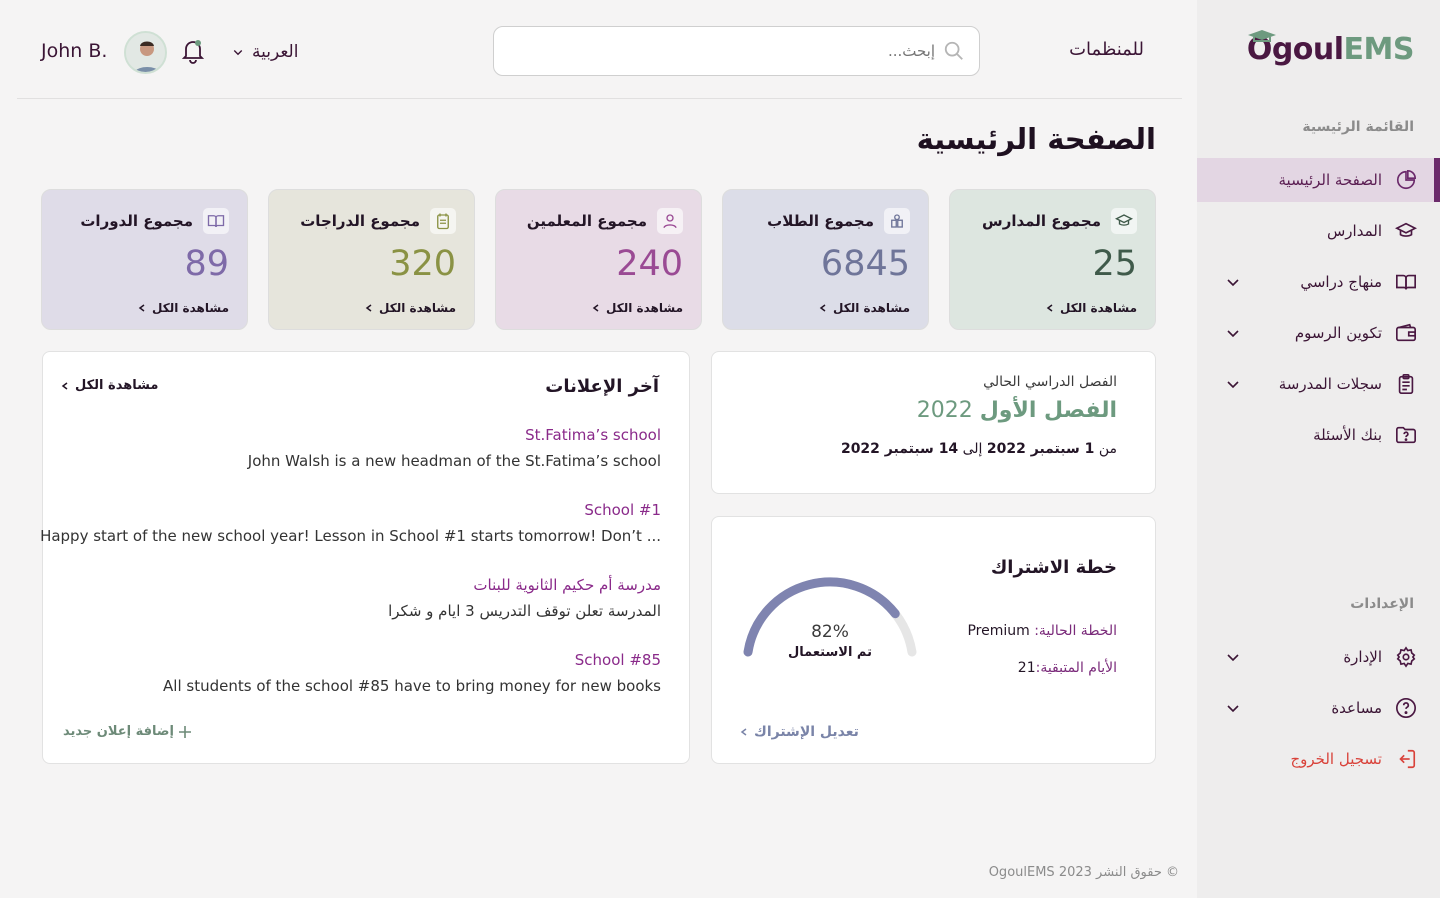 The height and width of the screenshot is (898, 1440). What do you see at coordinates (1114, 264) in the screenshot?
I see `stat-value: 25` at bounding box center [1114, 264].